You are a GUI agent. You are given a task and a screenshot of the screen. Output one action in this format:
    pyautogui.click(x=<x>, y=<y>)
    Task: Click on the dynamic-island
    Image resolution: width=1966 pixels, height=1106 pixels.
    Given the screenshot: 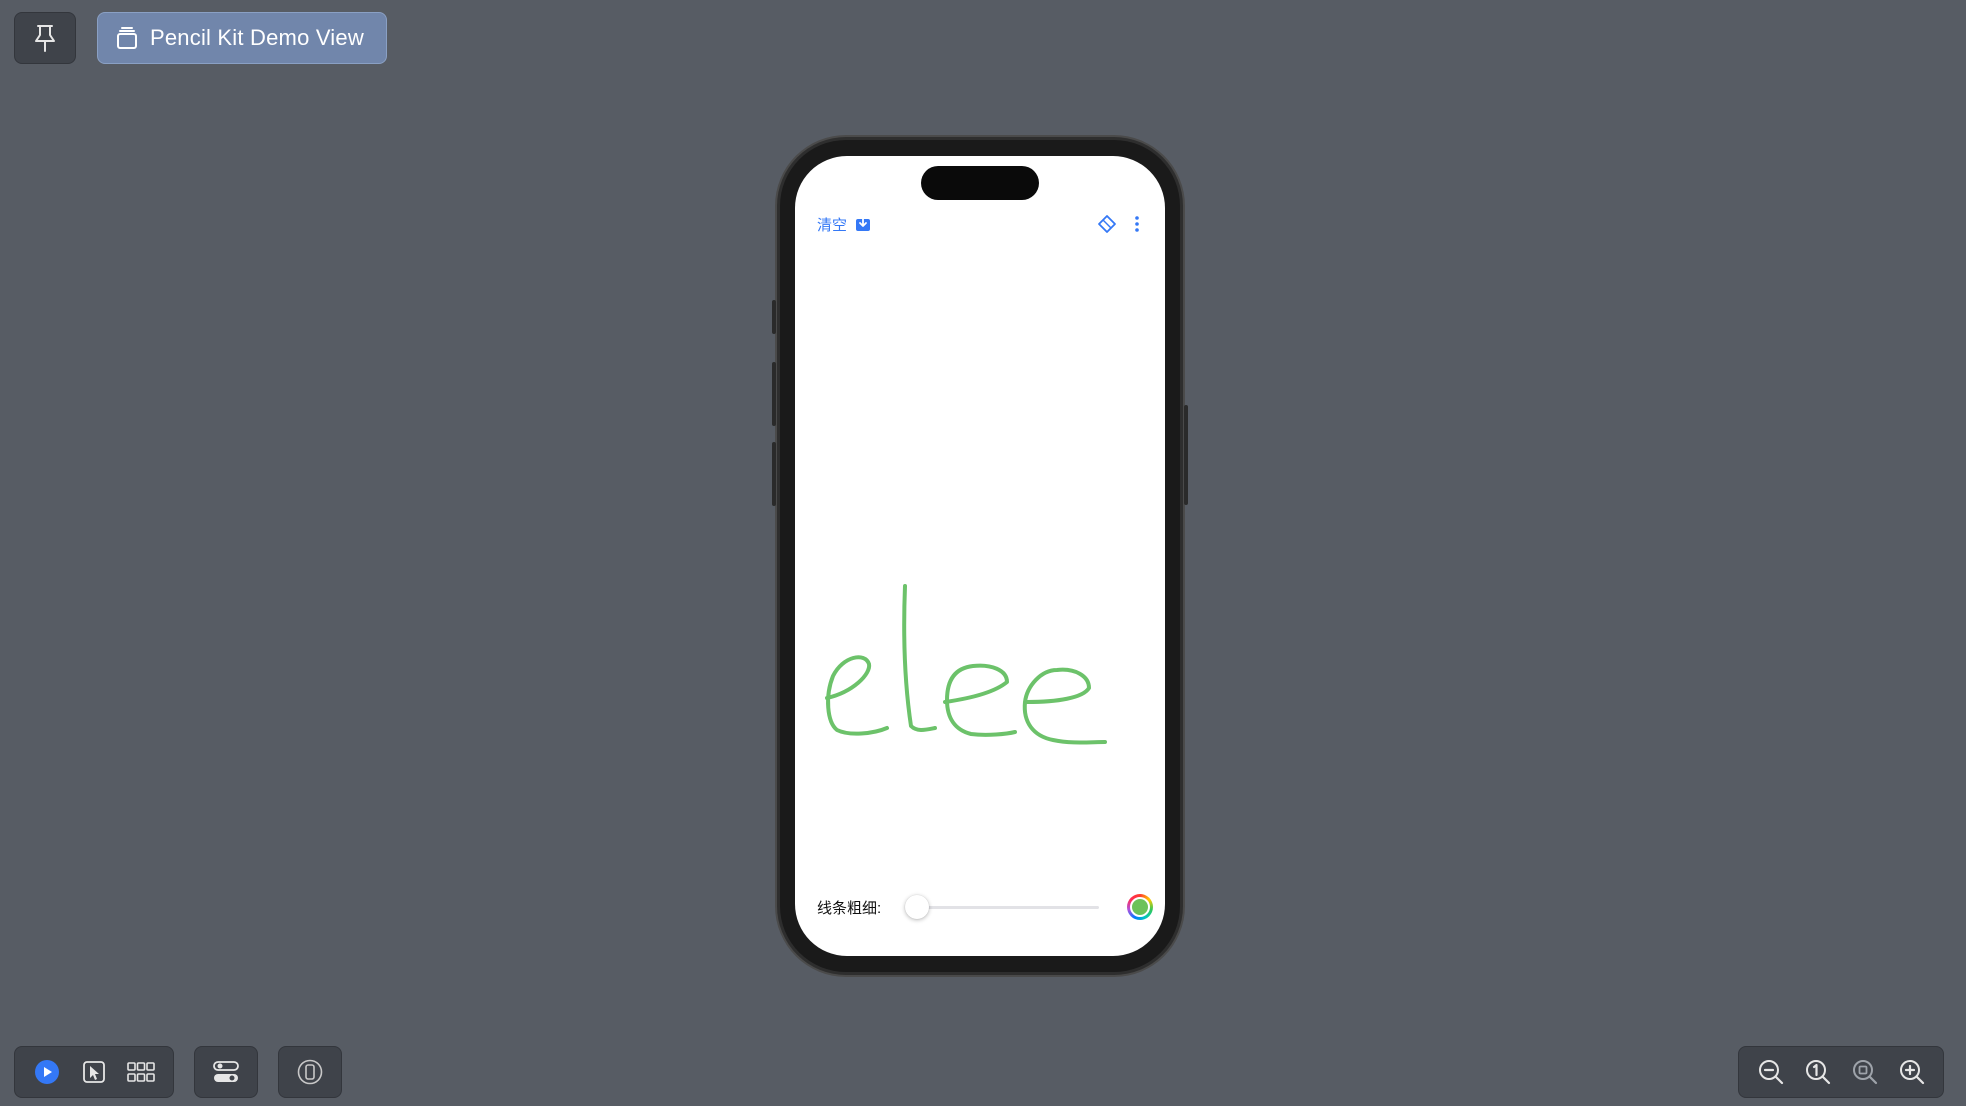 What is the action you would take?
    pyautogui.click(x=980, y=183)
    